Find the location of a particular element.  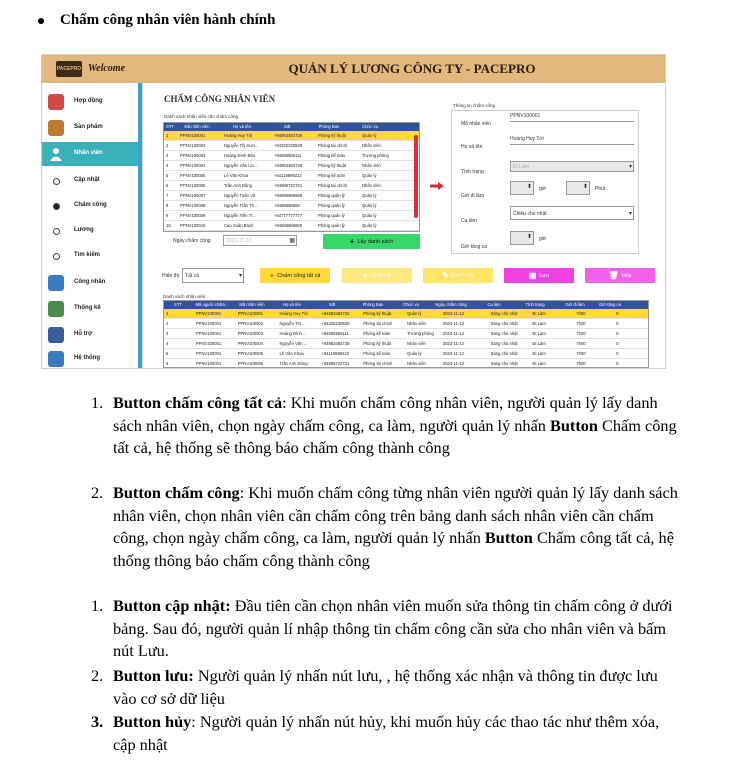

table-cell: PPNV100003 is located at coordinates (193, 155).